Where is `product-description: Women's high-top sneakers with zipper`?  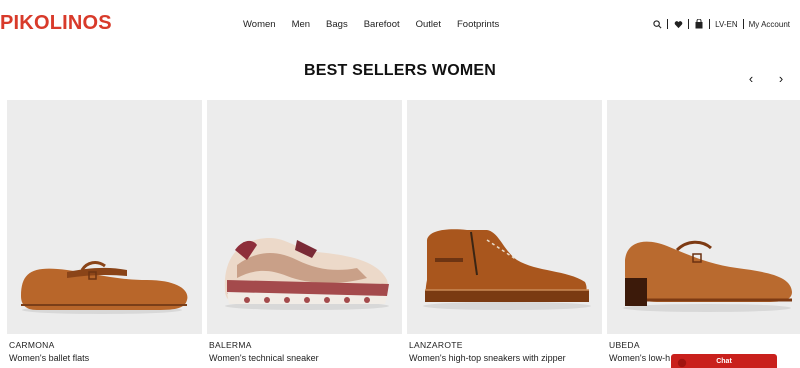
product-description: Women's high-top sneakers with zipper is located at coordinates (487, 358).